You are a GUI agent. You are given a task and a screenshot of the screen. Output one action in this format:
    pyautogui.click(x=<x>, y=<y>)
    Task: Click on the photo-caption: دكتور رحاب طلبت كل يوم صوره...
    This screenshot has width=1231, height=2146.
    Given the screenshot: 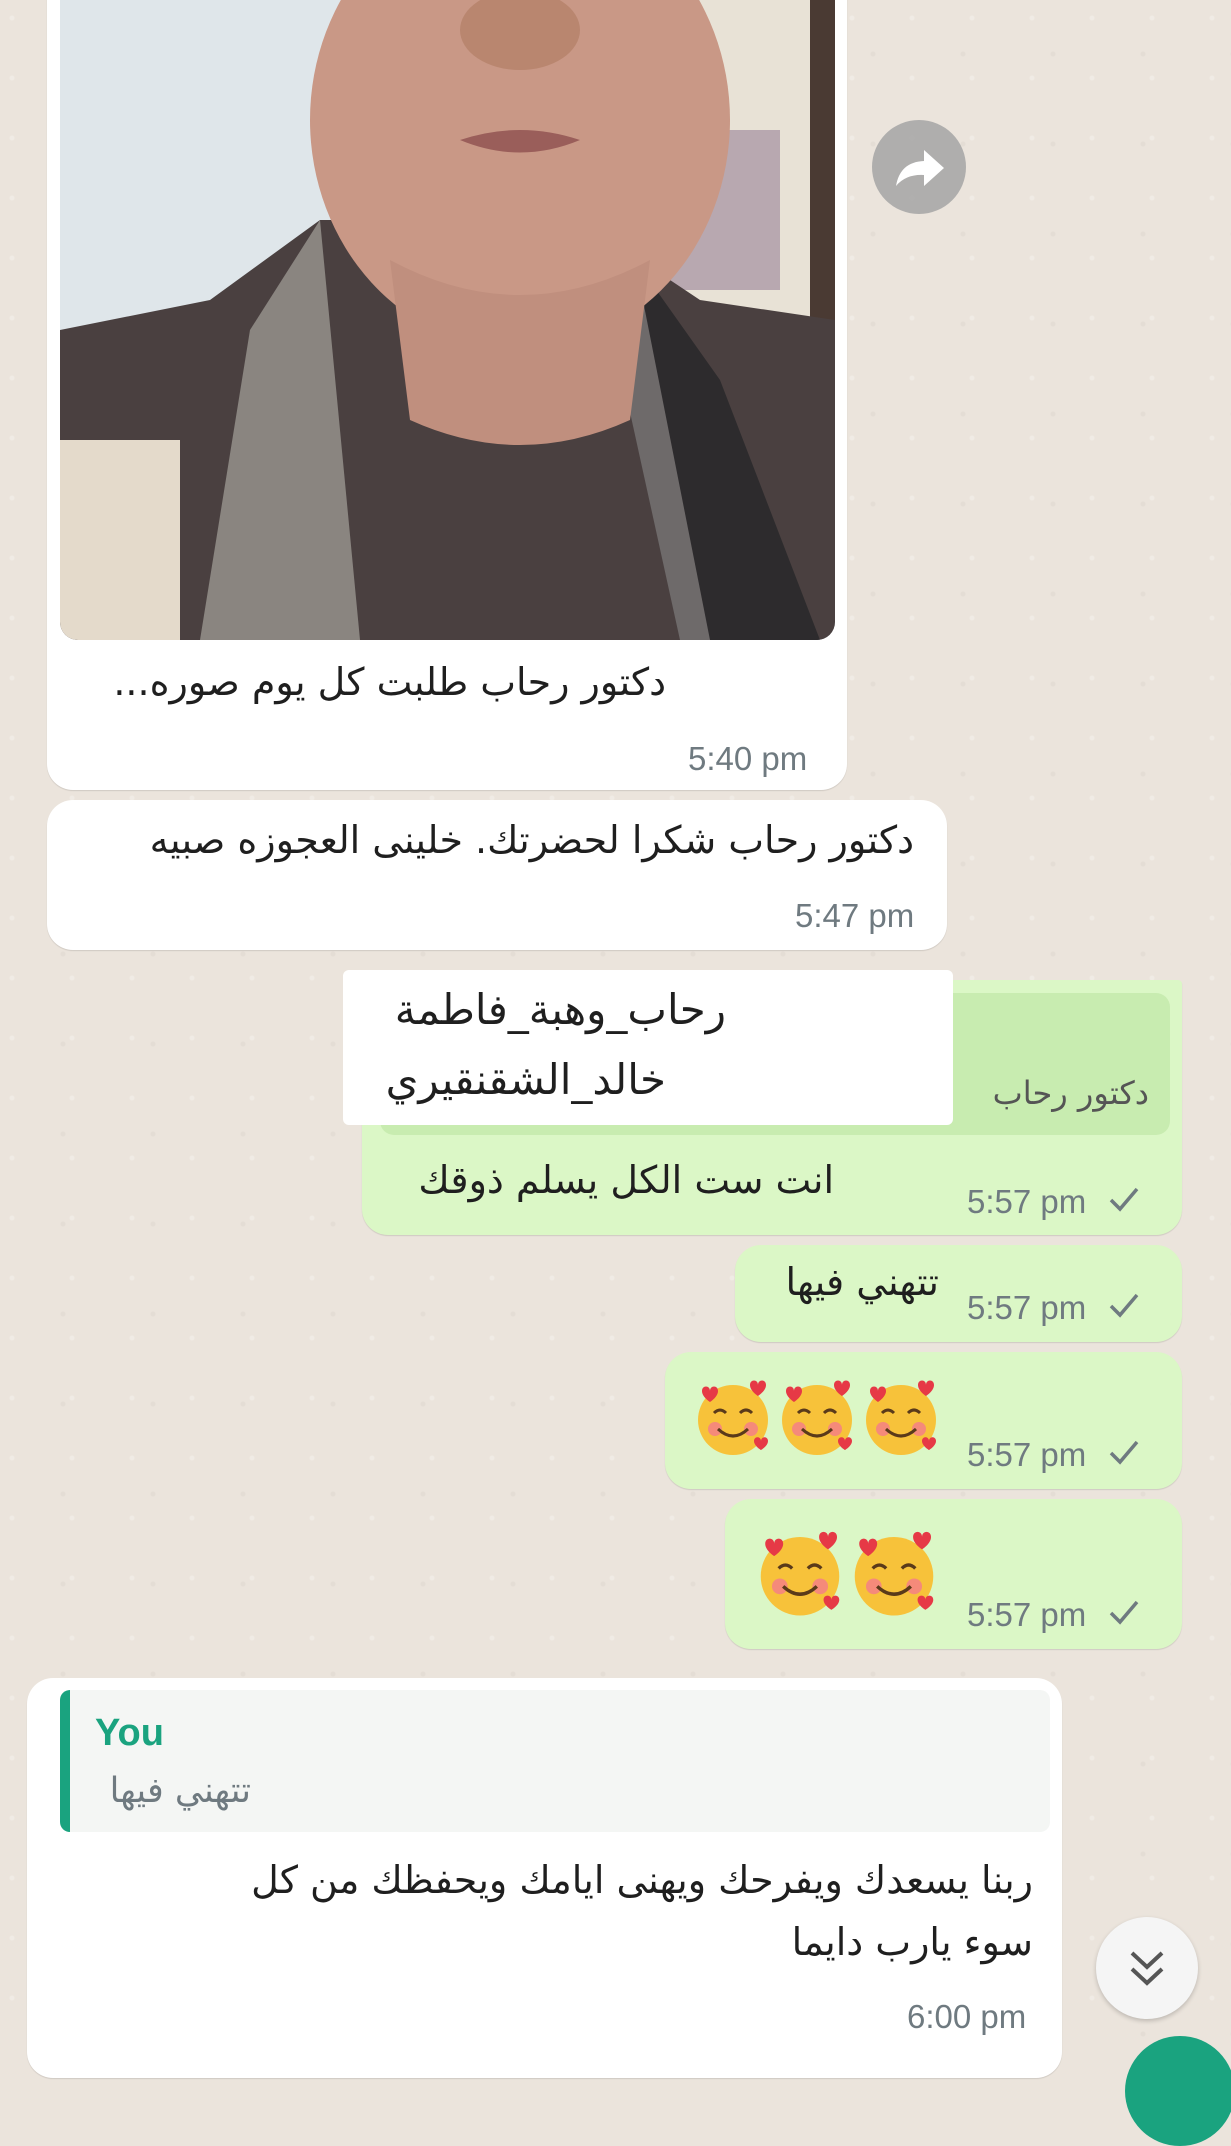 What is the action you would take?
    pyautogui.click(x=389, y=682)
    